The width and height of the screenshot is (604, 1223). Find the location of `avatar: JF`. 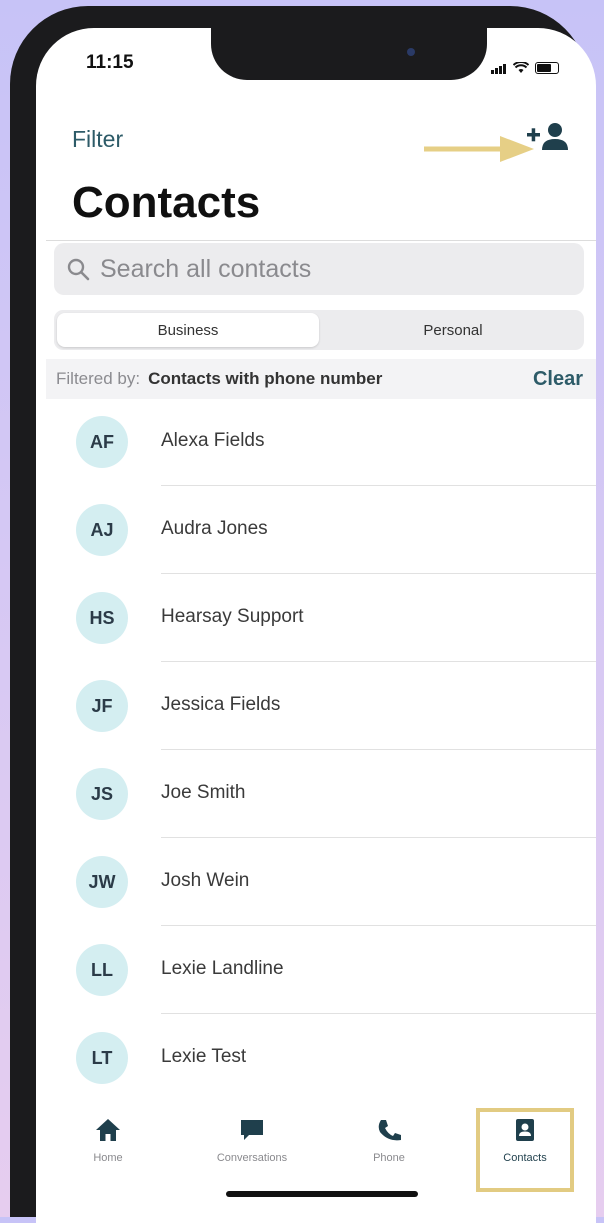

avatar: JF is located at coordinates (102, 706).